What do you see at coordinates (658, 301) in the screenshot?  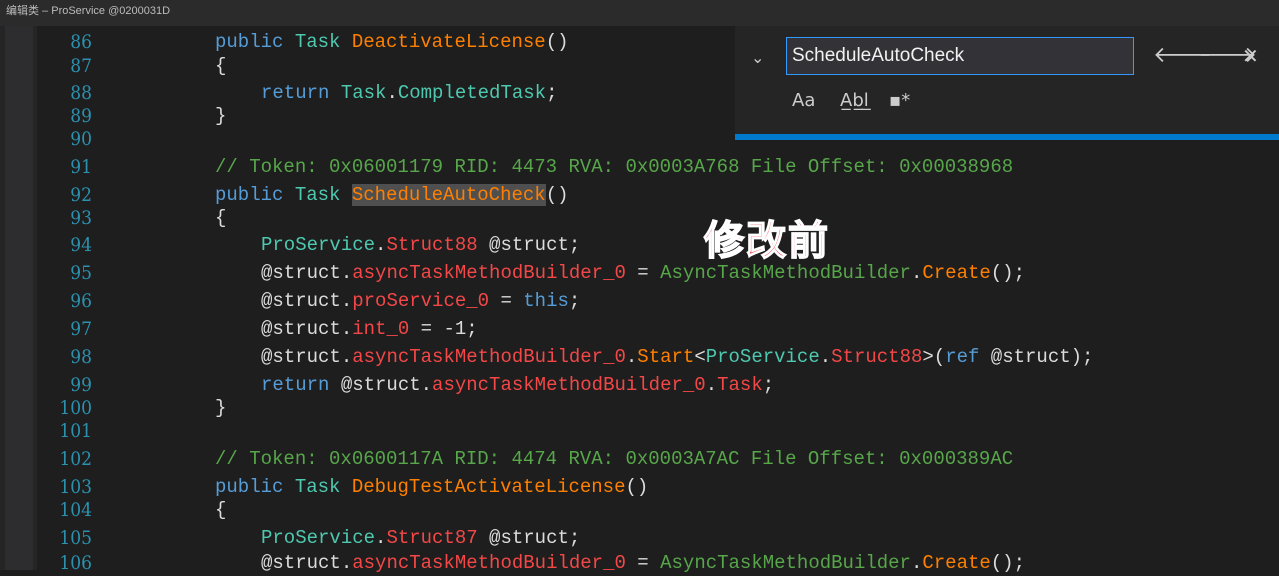 I see `code-line: 96 @struct.proService_0 = this;` at bounding box center [658, 301].